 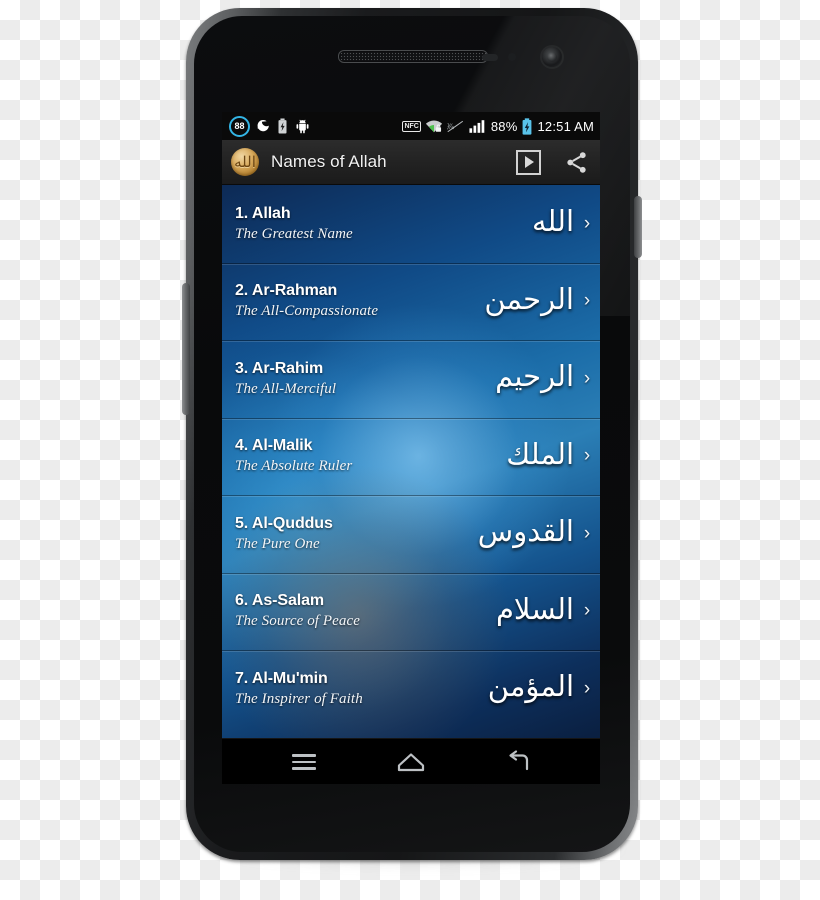 I want to click on list-item-meaning: The Pure One, so click(x=277, y=543).